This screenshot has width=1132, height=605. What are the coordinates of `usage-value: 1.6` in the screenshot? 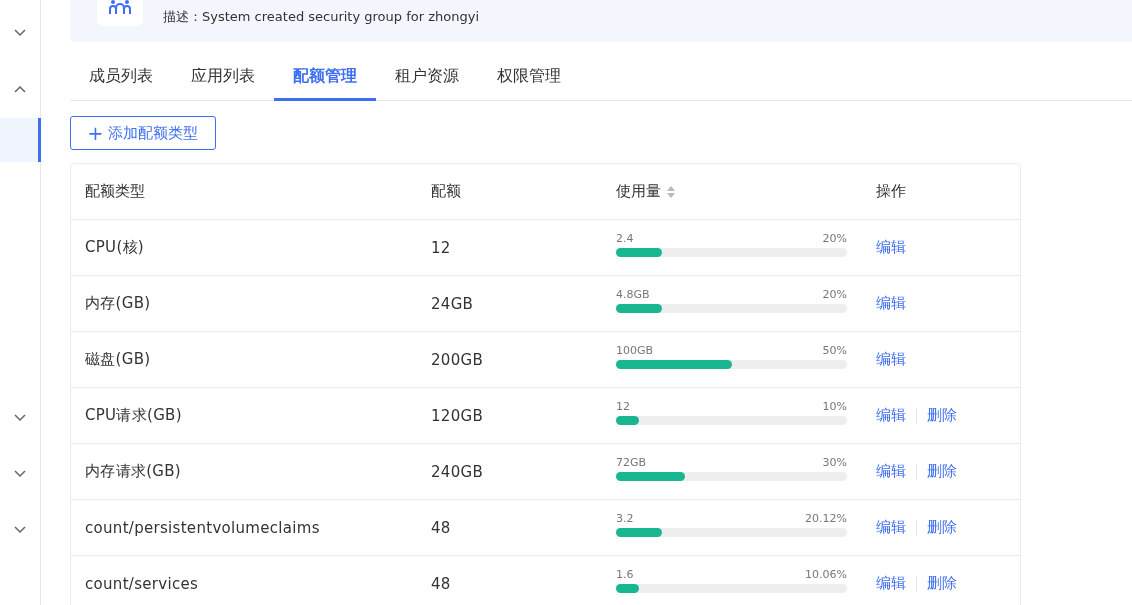 It's located at (625, 574).